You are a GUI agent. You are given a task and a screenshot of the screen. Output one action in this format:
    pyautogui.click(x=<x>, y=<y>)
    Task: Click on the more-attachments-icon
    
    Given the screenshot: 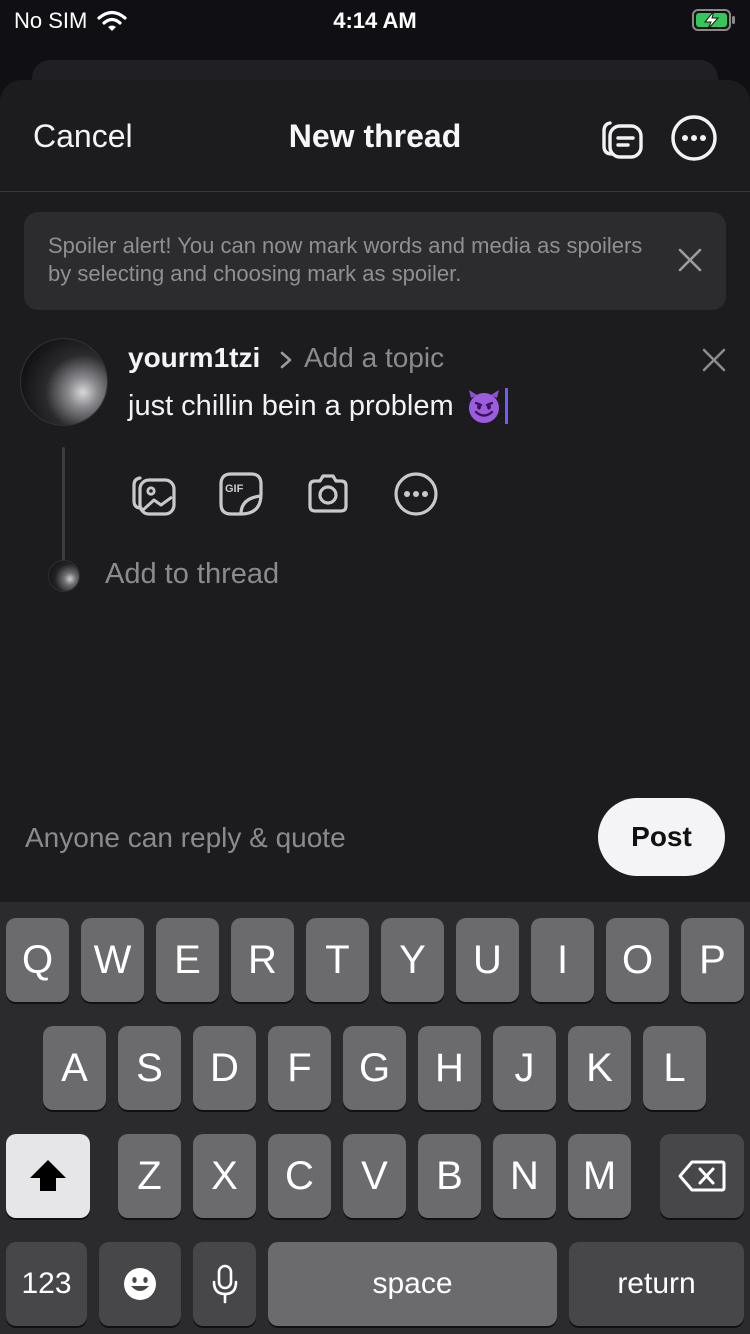 What is the action you would take?
    pyautogui.click(x=416, y=494)
    